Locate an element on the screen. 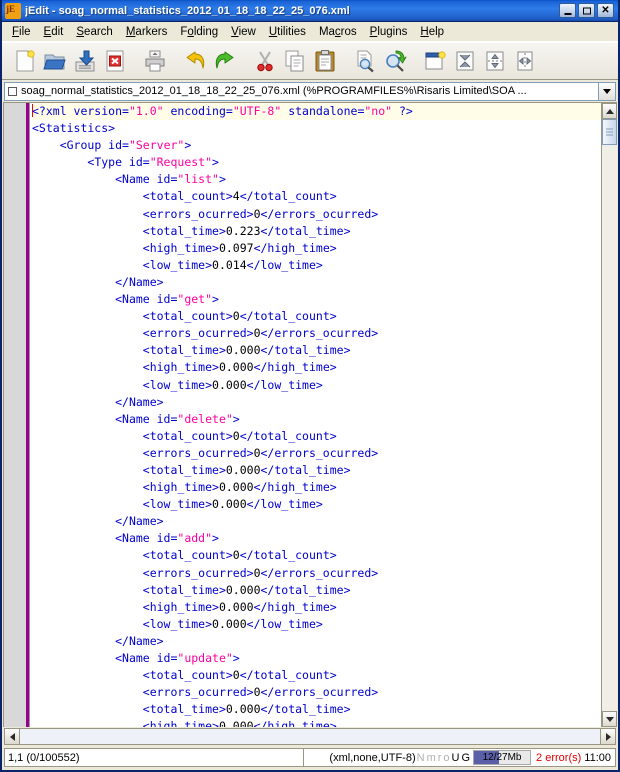 This screenshot has width=620, height=772. error-count-indicator: 2 error(s) is located at coordinates (558, 758).